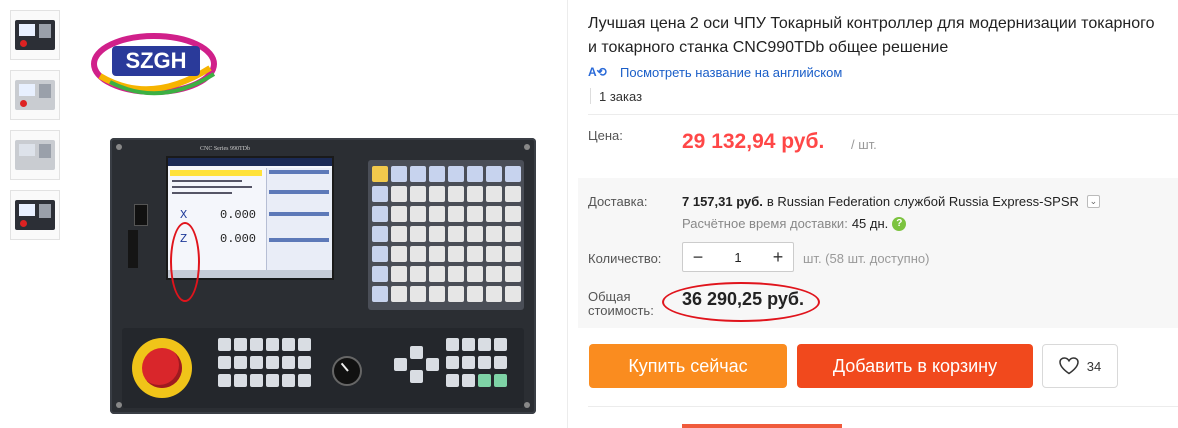 This screenshot has height=428, width=1178. I want to click on translate-title-link: A⟲ Посмотреть название на английском, so click(715, 72).